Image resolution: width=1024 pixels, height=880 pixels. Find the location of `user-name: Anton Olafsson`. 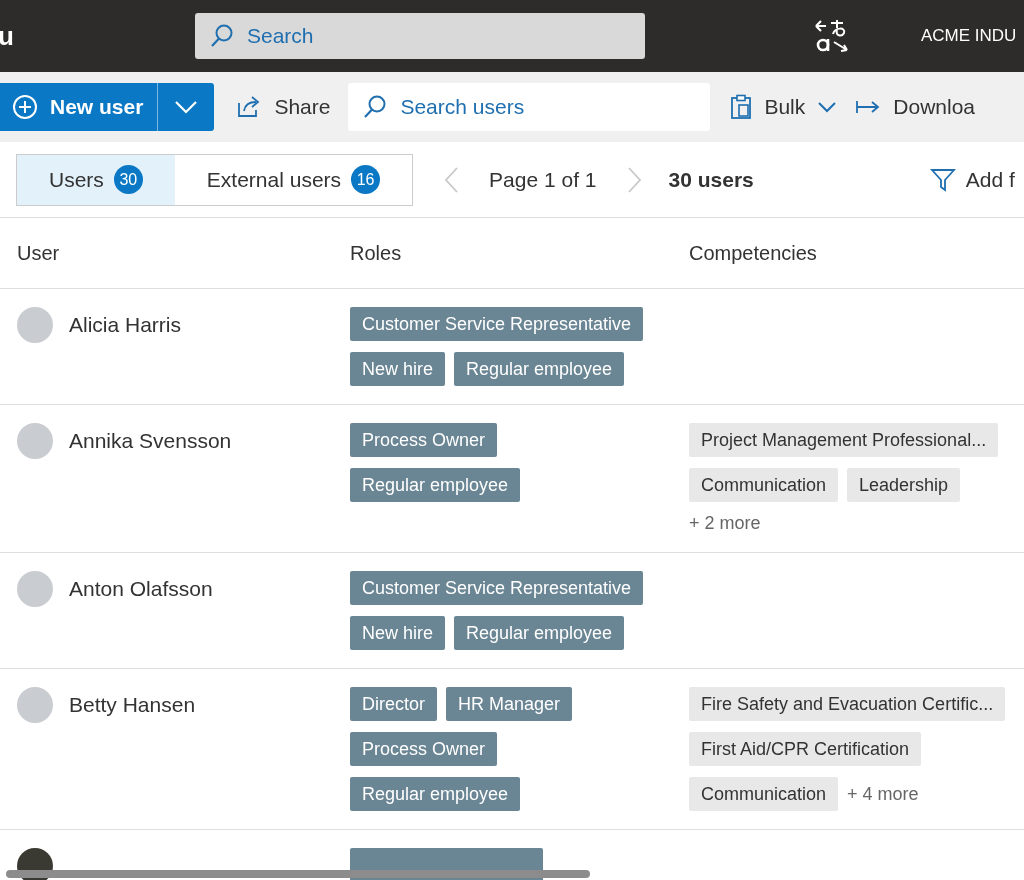

user-name: Anton Olafsson is located at coordinates (141, 589).